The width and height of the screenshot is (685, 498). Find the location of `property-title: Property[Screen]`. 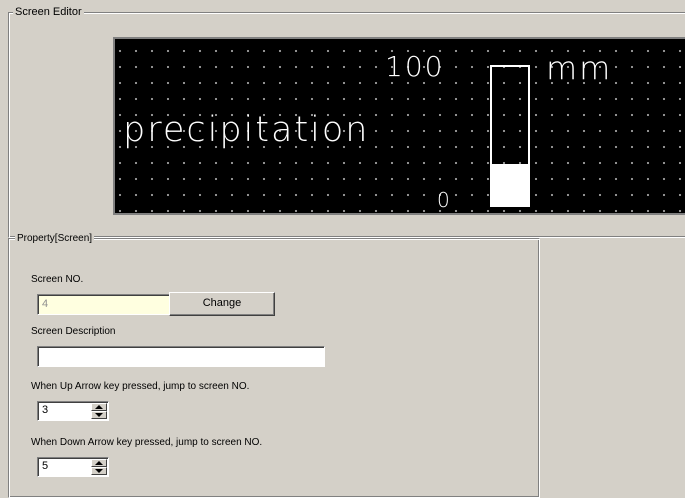

property-title: Property[Screen] is located at coordinates (55, 239).